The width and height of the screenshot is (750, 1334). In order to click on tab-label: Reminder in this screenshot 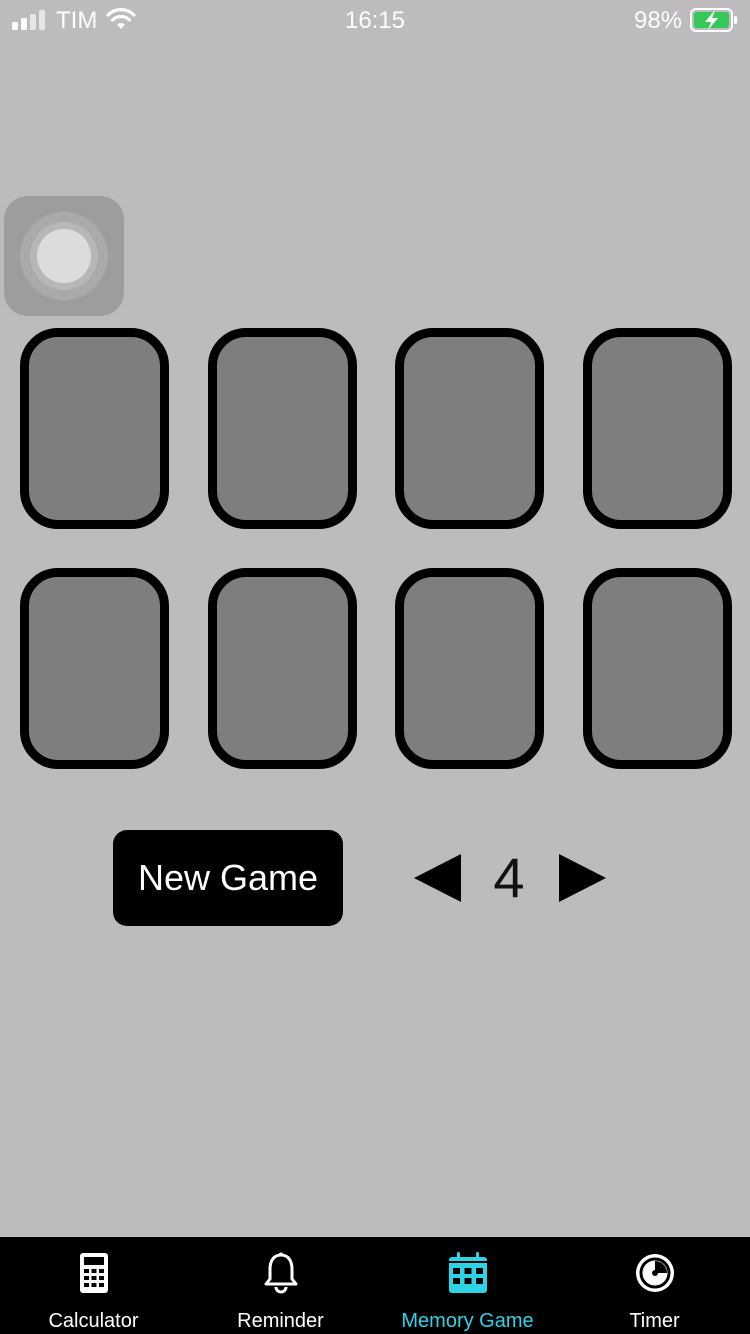, I will do `click(280, 1321)`.